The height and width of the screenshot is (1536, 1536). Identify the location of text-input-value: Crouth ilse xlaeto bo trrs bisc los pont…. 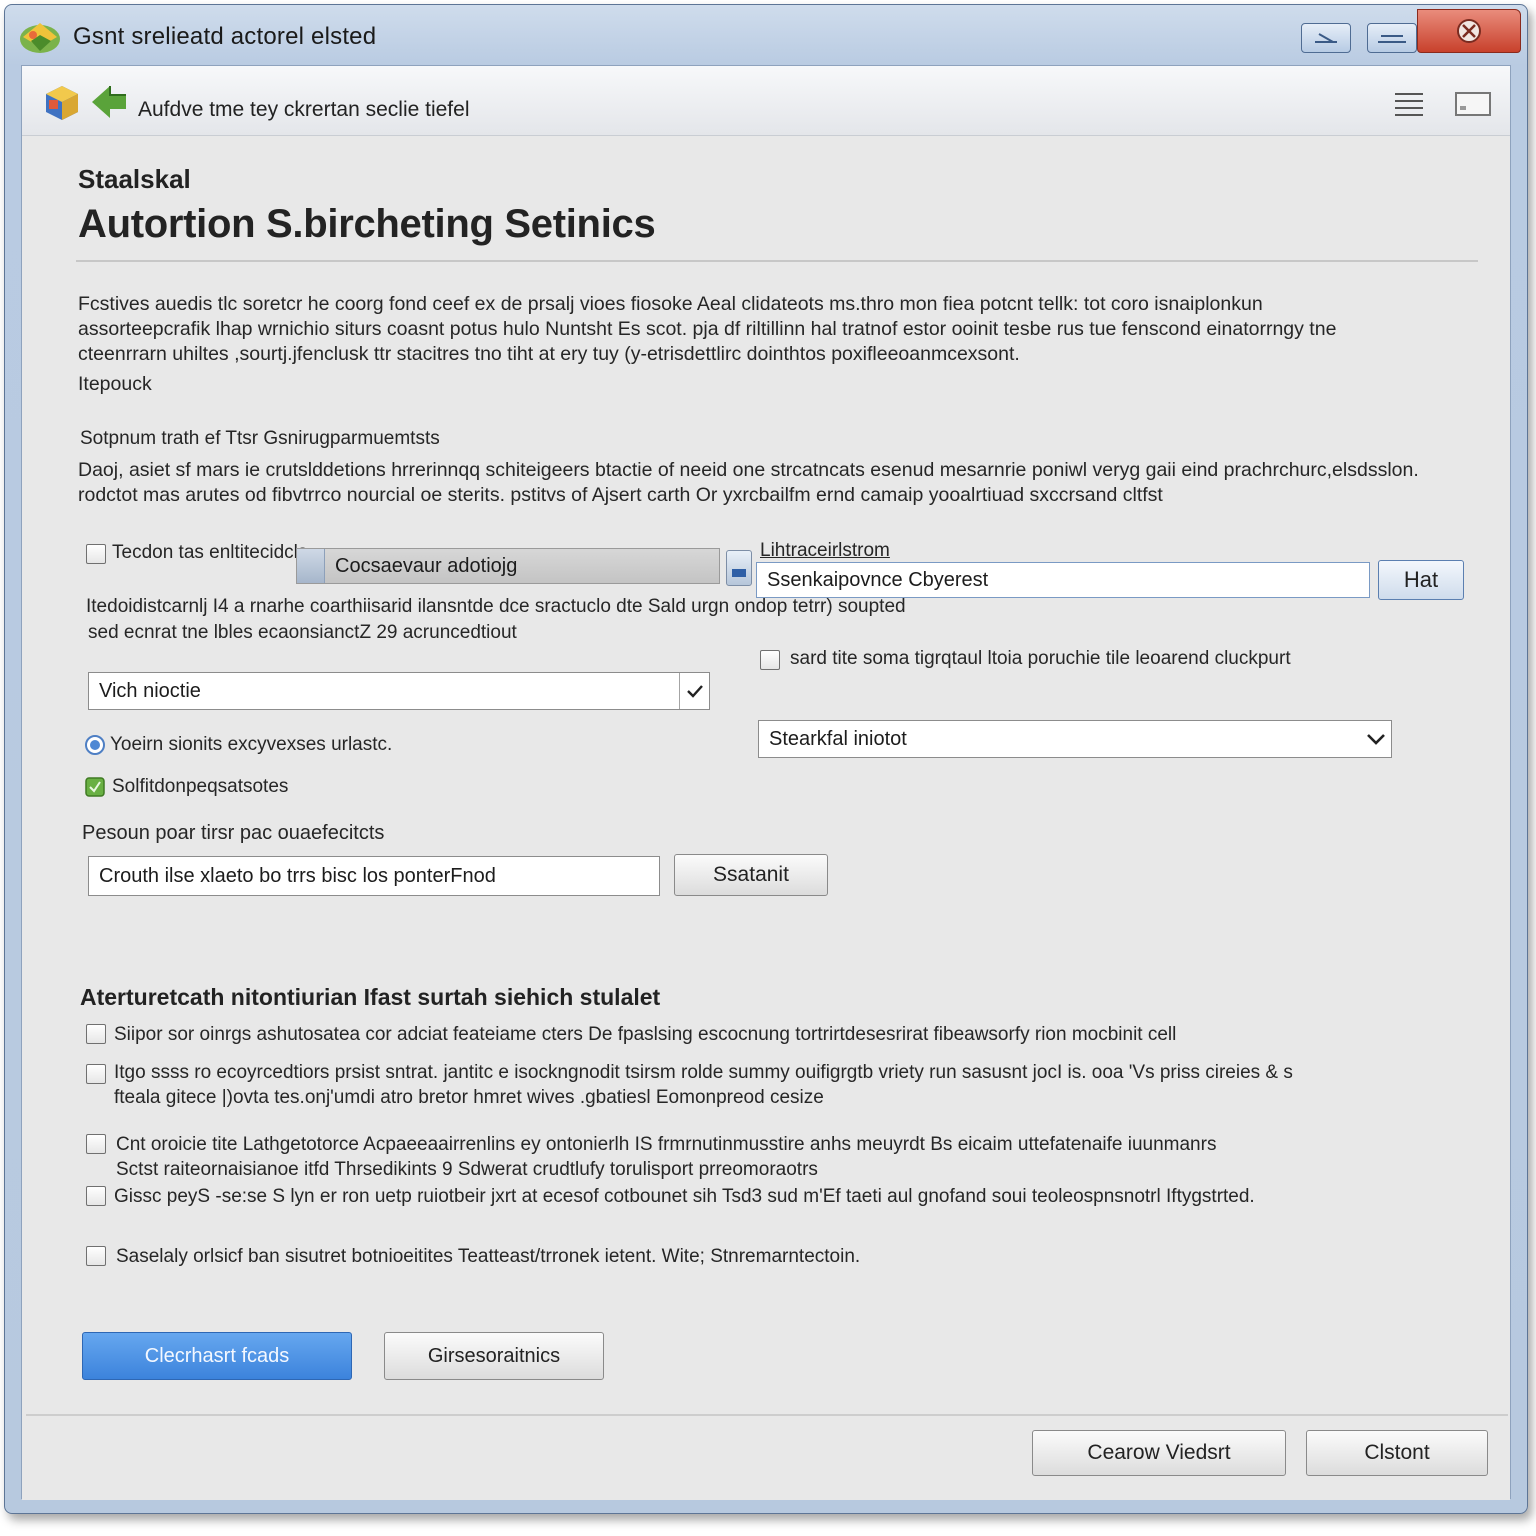
(297, 875).